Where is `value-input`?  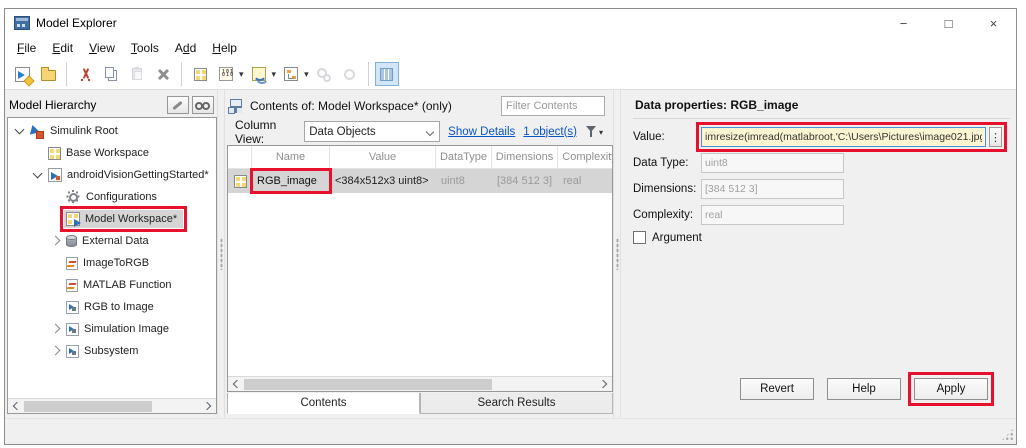 value-input is located at coordinates (843, 137).